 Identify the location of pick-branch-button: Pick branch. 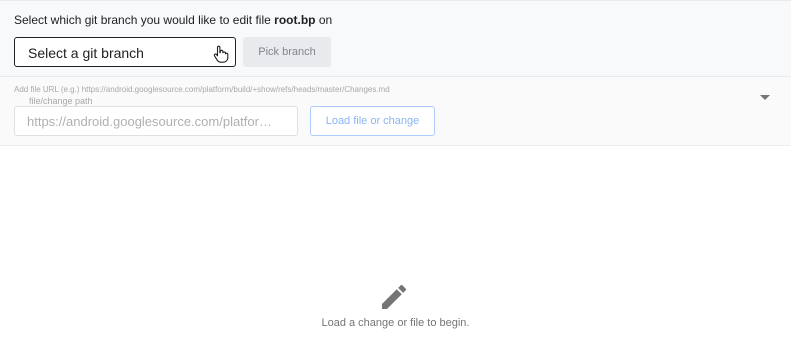
(287, 52).